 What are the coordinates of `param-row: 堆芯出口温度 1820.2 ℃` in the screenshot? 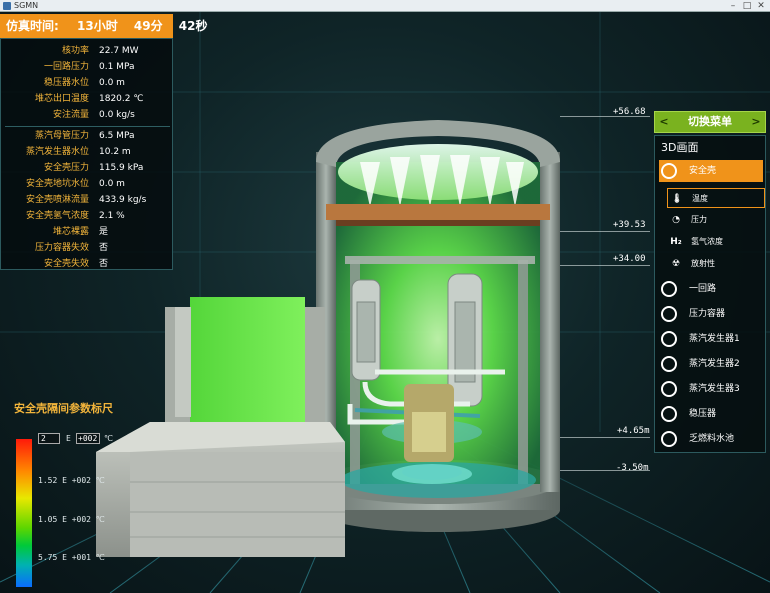 It's located at (87, 99).